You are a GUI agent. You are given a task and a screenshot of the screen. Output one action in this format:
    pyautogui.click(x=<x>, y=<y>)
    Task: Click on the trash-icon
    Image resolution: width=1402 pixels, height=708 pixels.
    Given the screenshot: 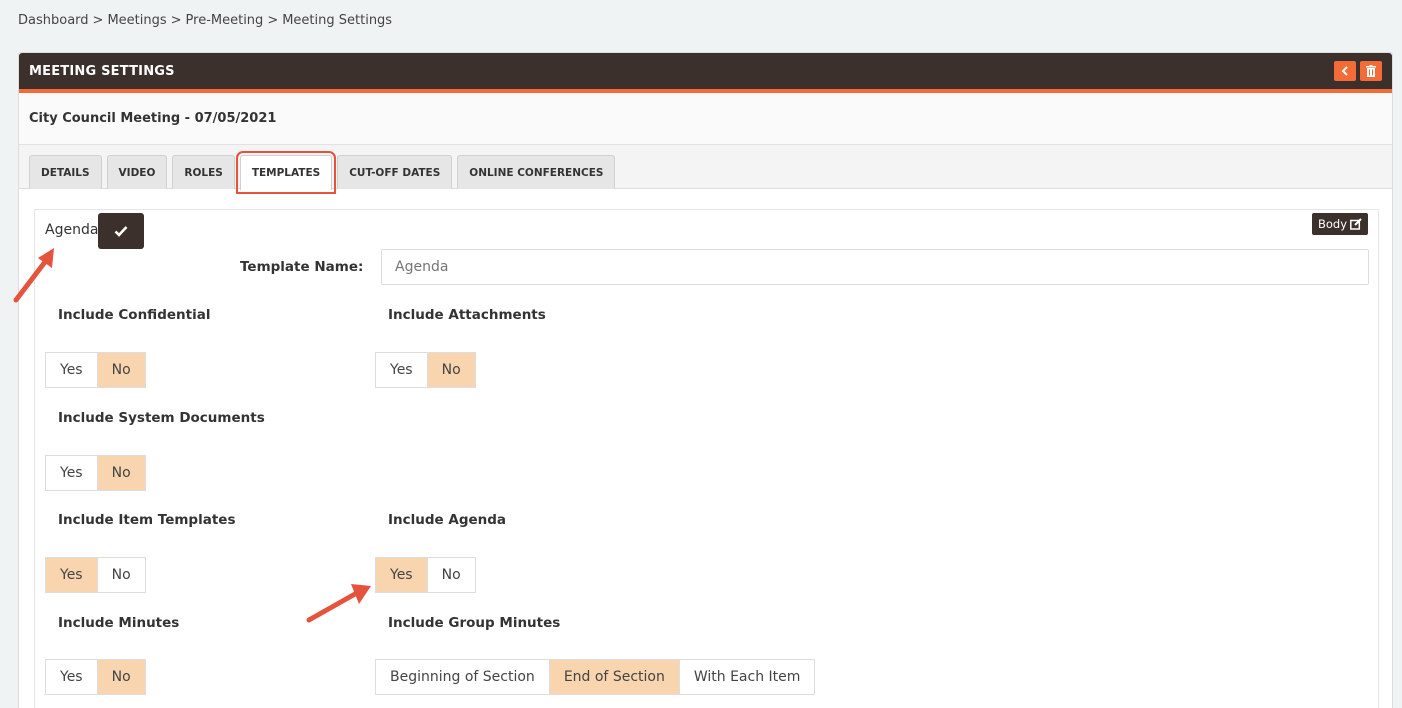 What is the action you would take?
    pyautogui.click(x=1371, y=71)
    